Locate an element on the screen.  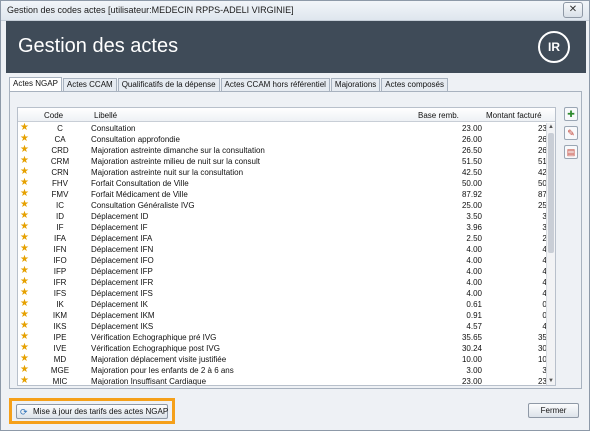
row-code: IKS is located at coordinates (60, 326).